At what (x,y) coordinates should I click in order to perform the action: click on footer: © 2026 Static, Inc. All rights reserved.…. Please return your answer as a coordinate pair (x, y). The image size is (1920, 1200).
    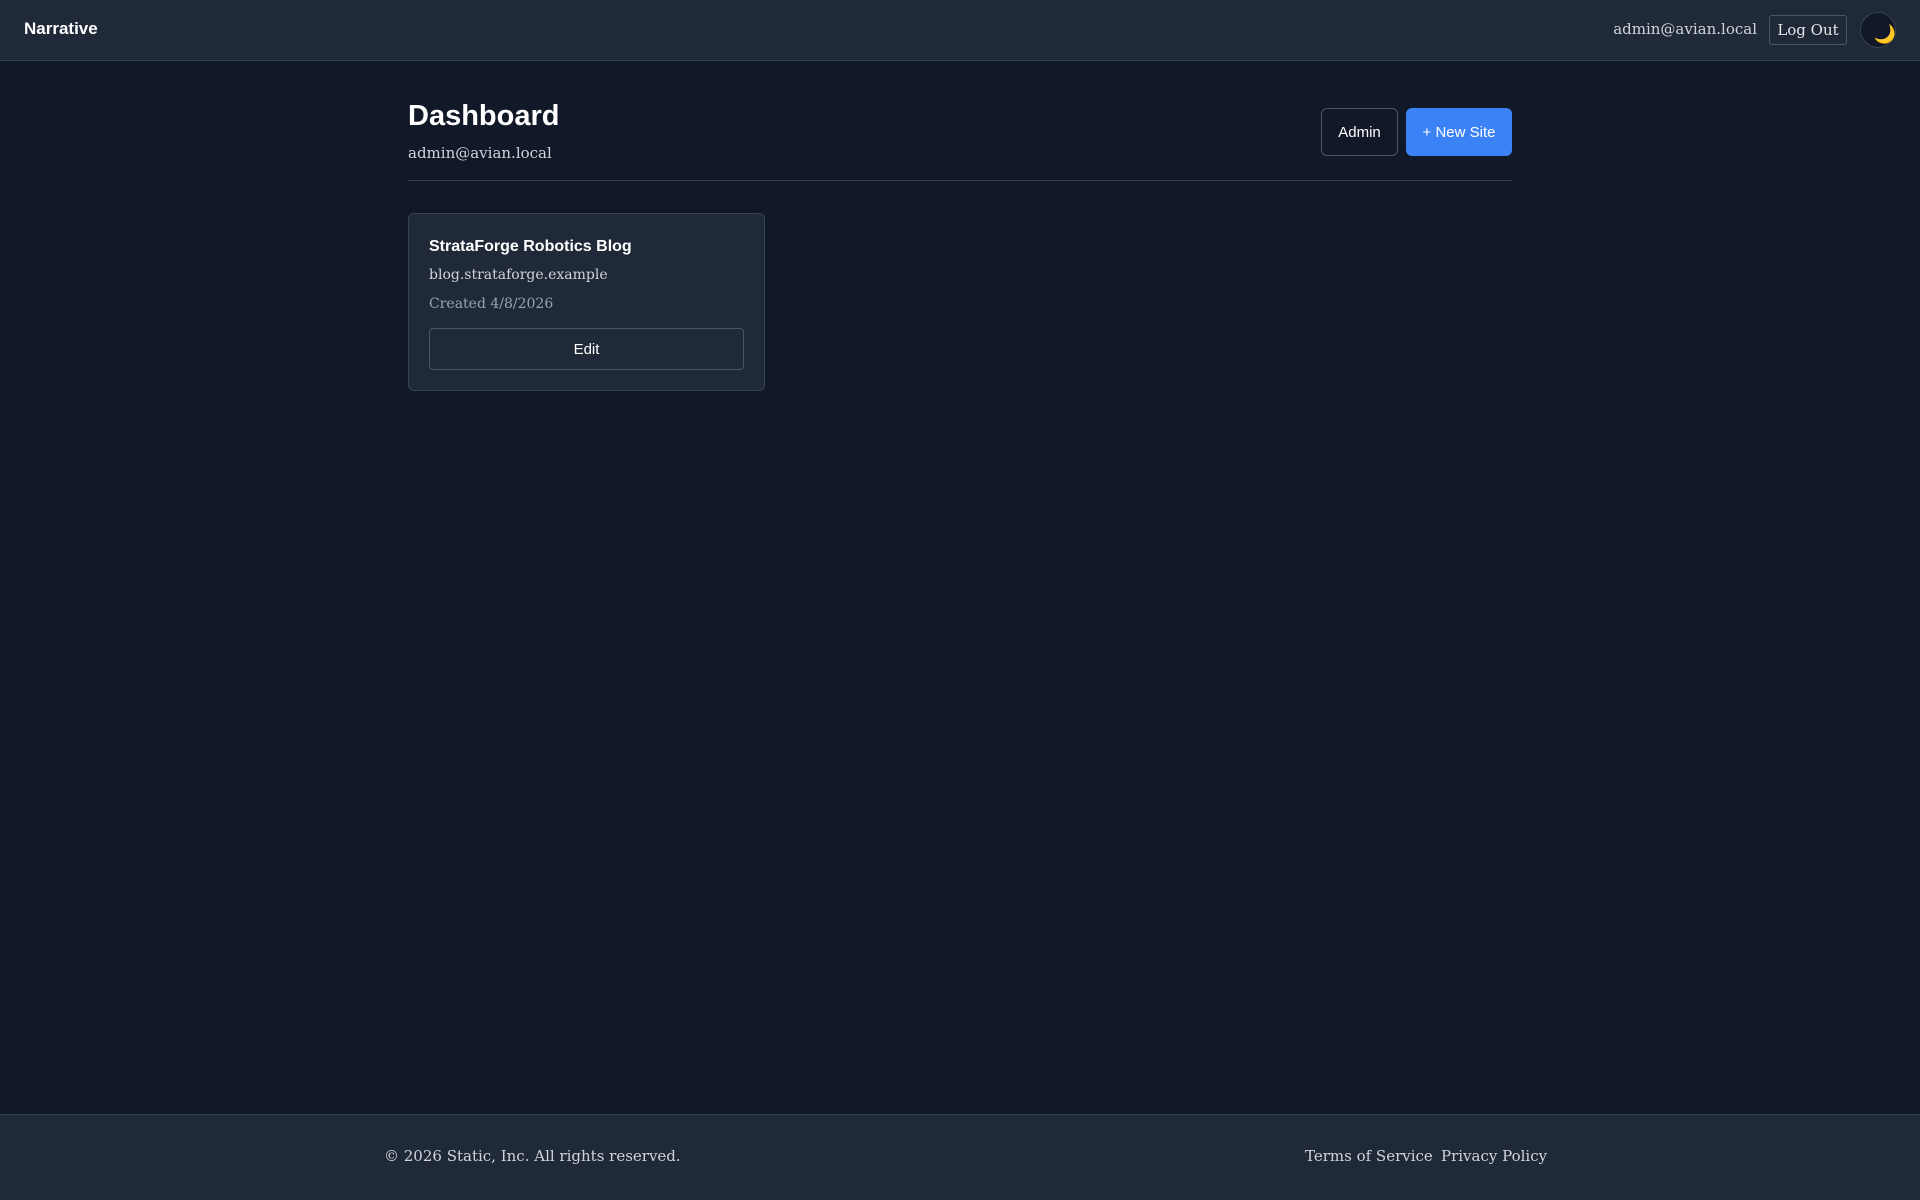
    Looking at the image, I should click on (960, 1157).